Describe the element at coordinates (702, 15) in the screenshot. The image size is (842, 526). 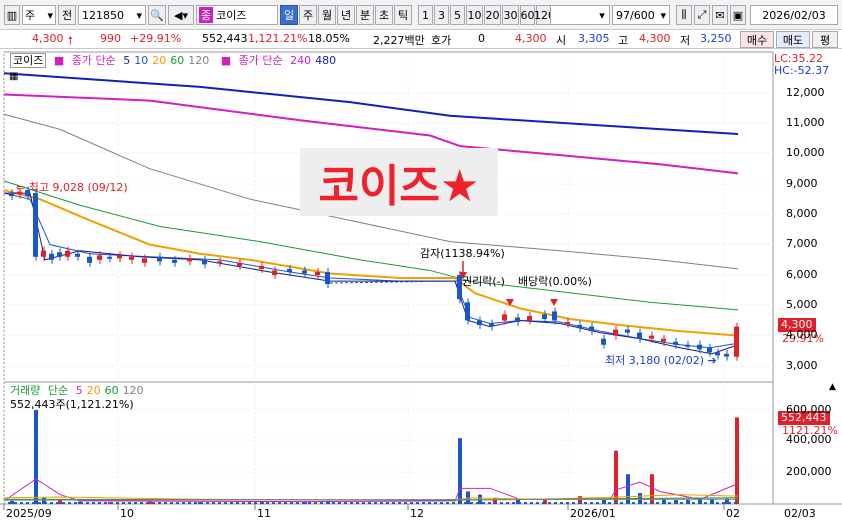
I see `crosshair-icon: ⤢` at that location.